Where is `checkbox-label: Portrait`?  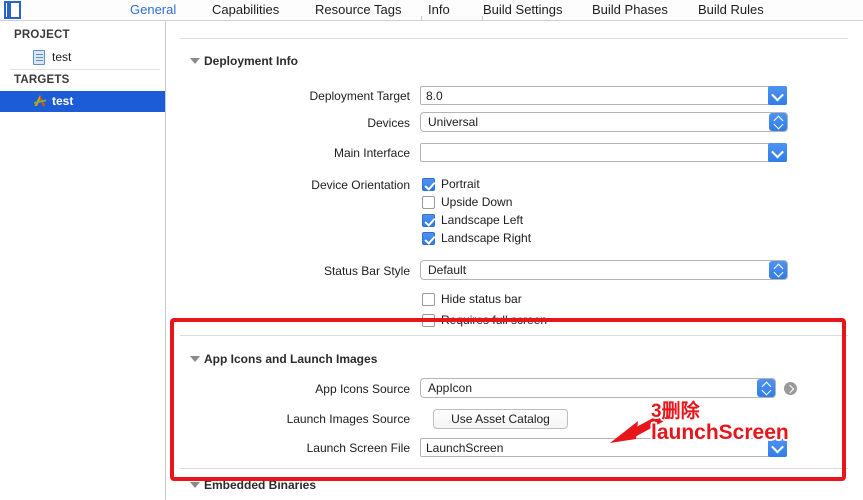 checkbox-label: Portrait is located at coordinates (460, 184).